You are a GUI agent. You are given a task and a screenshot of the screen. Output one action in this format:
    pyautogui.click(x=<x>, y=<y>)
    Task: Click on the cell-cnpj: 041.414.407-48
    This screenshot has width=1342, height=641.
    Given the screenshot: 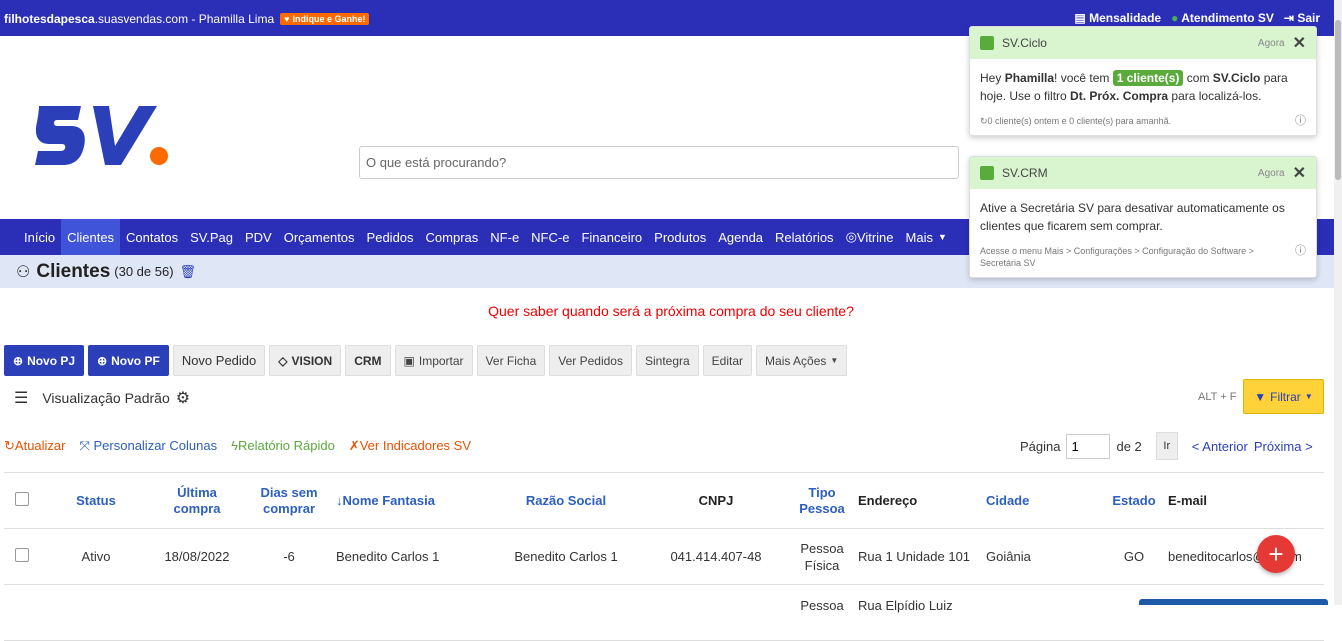 What is the action you would take?
    pyautogui.click(x=716, y=556)
    